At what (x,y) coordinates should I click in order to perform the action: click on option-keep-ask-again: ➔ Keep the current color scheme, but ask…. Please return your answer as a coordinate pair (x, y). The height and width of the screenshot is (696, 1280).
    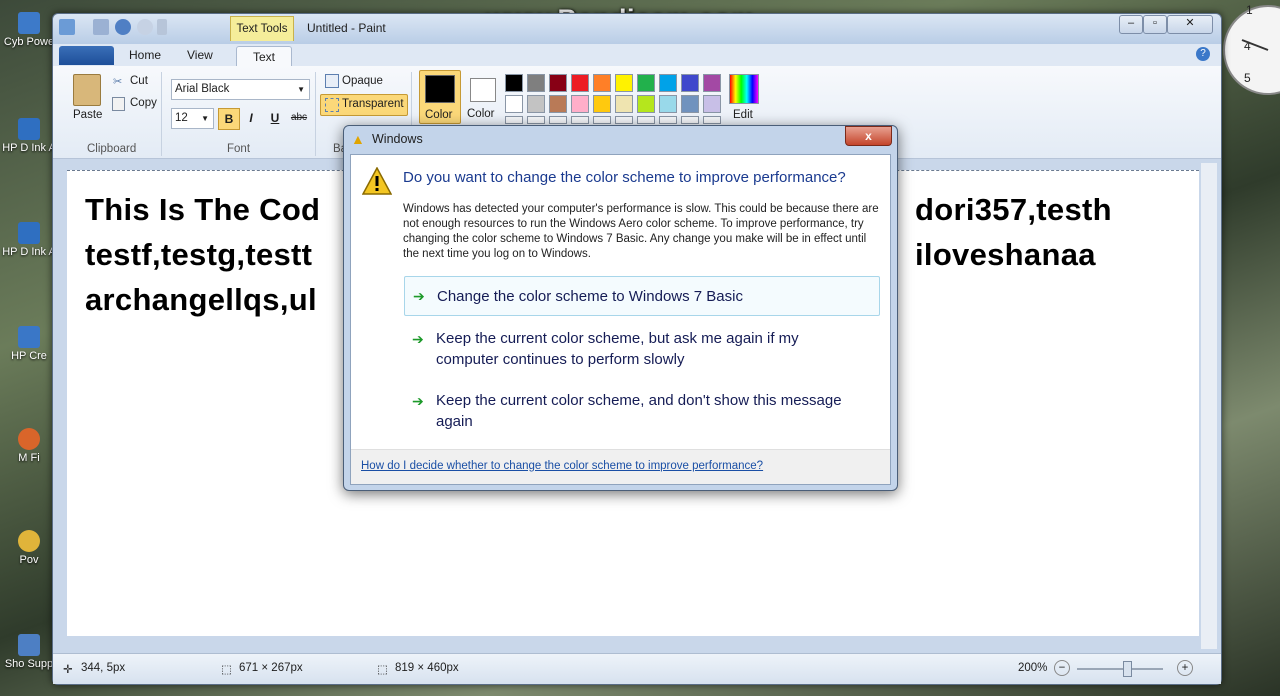
    Looking at the image, I should click on (641, 350).